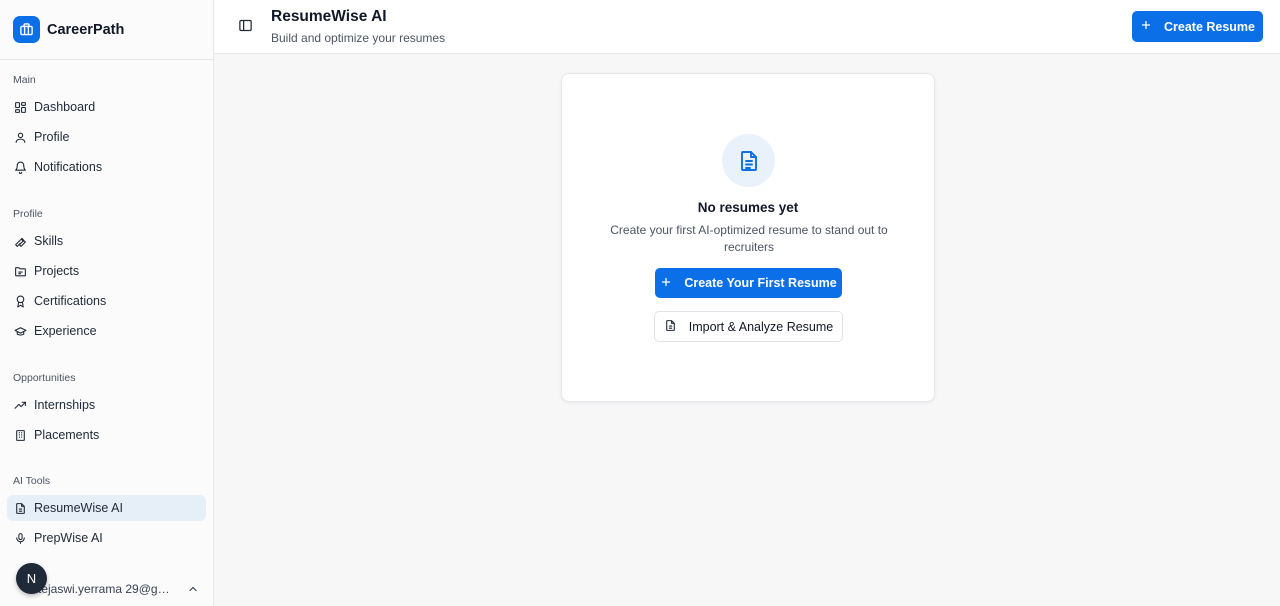 The width and height of the screenshot is (1280, 606). What do you see at coordinates (20, 107) in the screenshot?
I see `dashboard-icon` at bounding box center [20, 107].